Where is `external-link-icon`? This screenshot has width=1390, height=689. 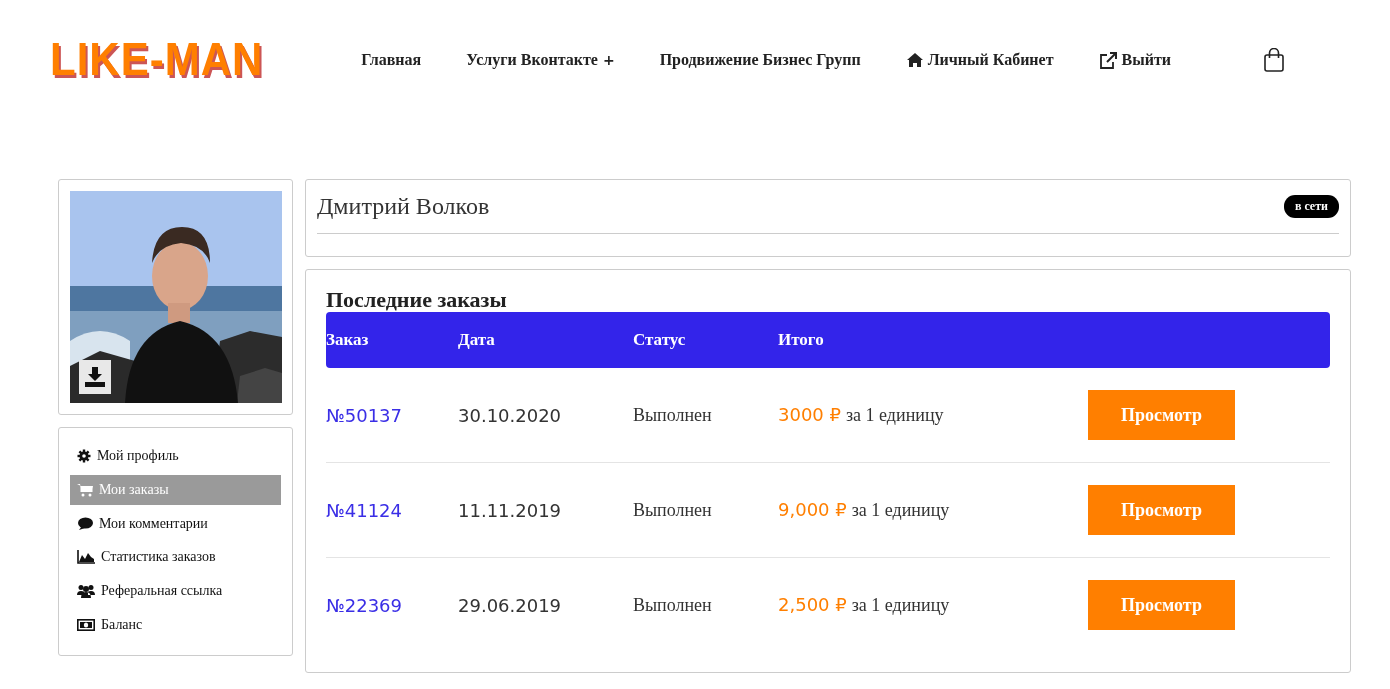
external-link-icon is located at coordinates (1107, 60).